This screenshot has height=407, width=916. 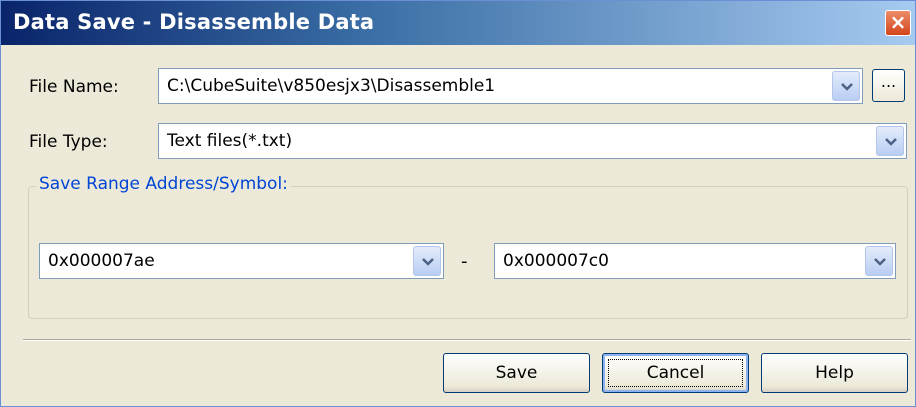 I want to click on range-end-dropdown-button, so click(x=879, y=261).